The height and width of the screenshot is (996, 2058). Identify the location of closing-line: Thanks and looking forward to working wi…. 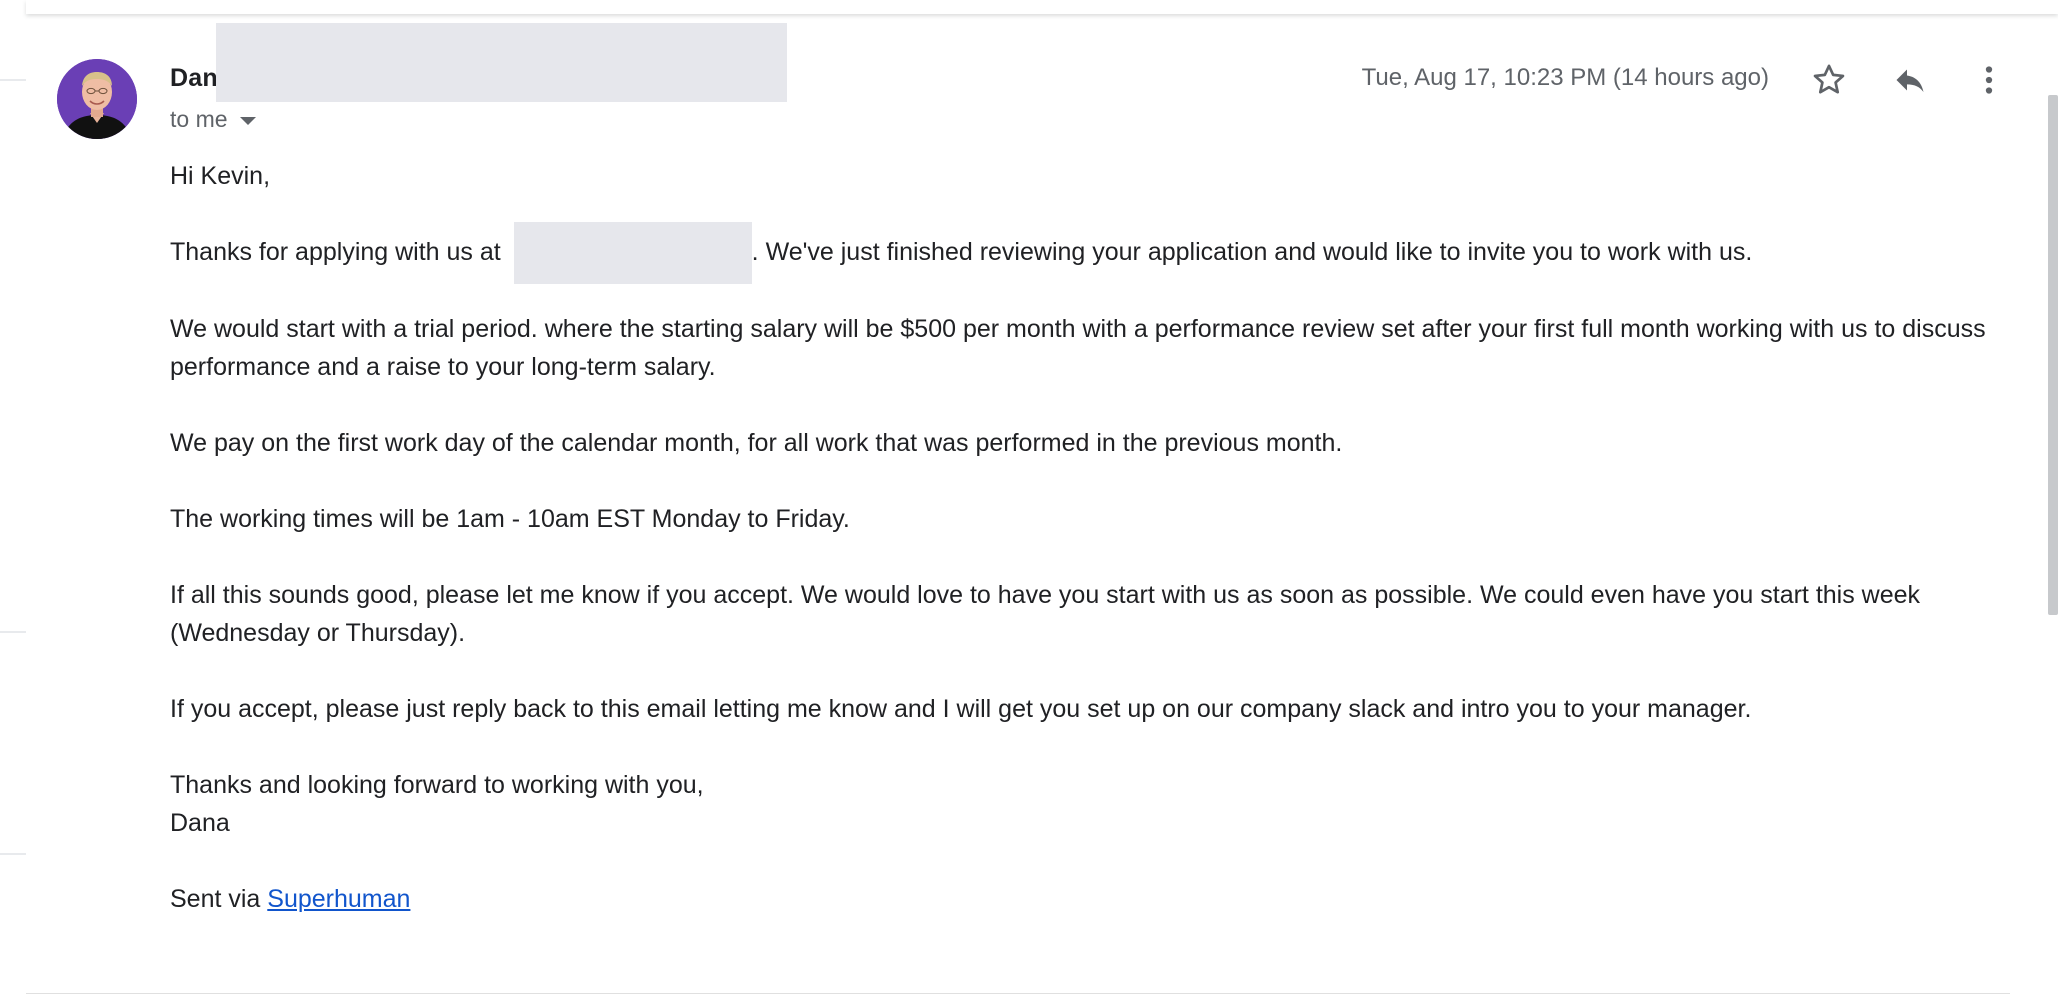
(437, 785).